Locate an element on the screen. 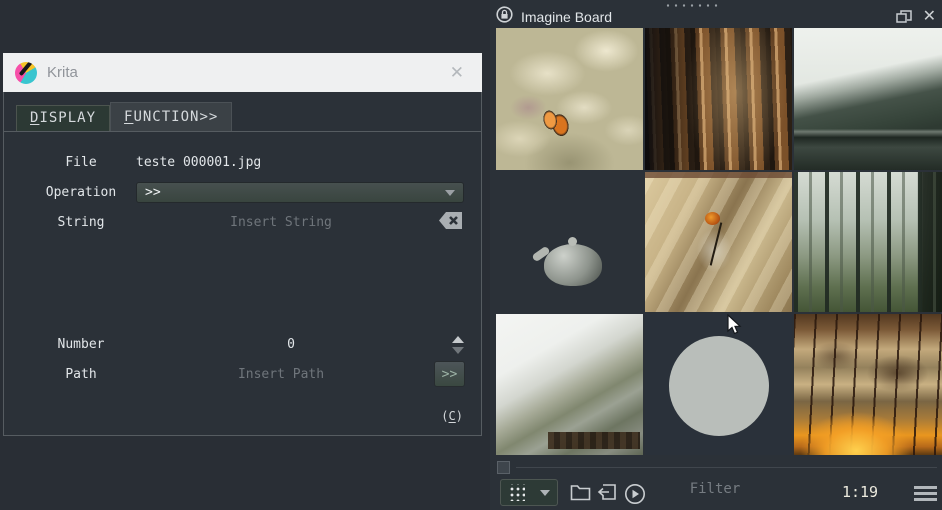 The height and width of the screenshot is (510, 942). operation-label: Operation is located at coordinates (81, 192).